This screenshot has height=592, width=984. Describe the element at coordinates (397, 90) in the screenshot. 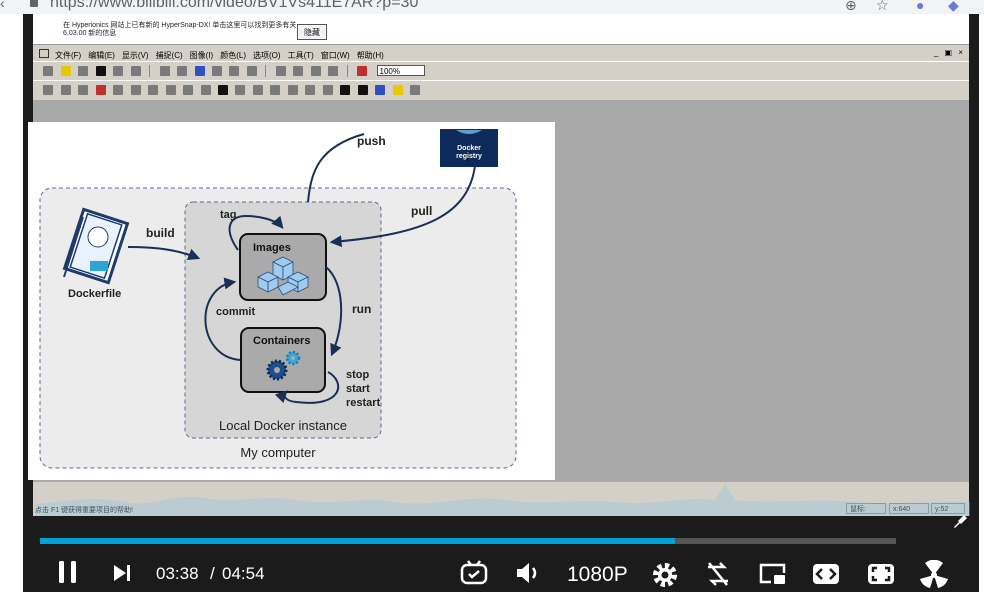

I see `highlight-icon` at that location.